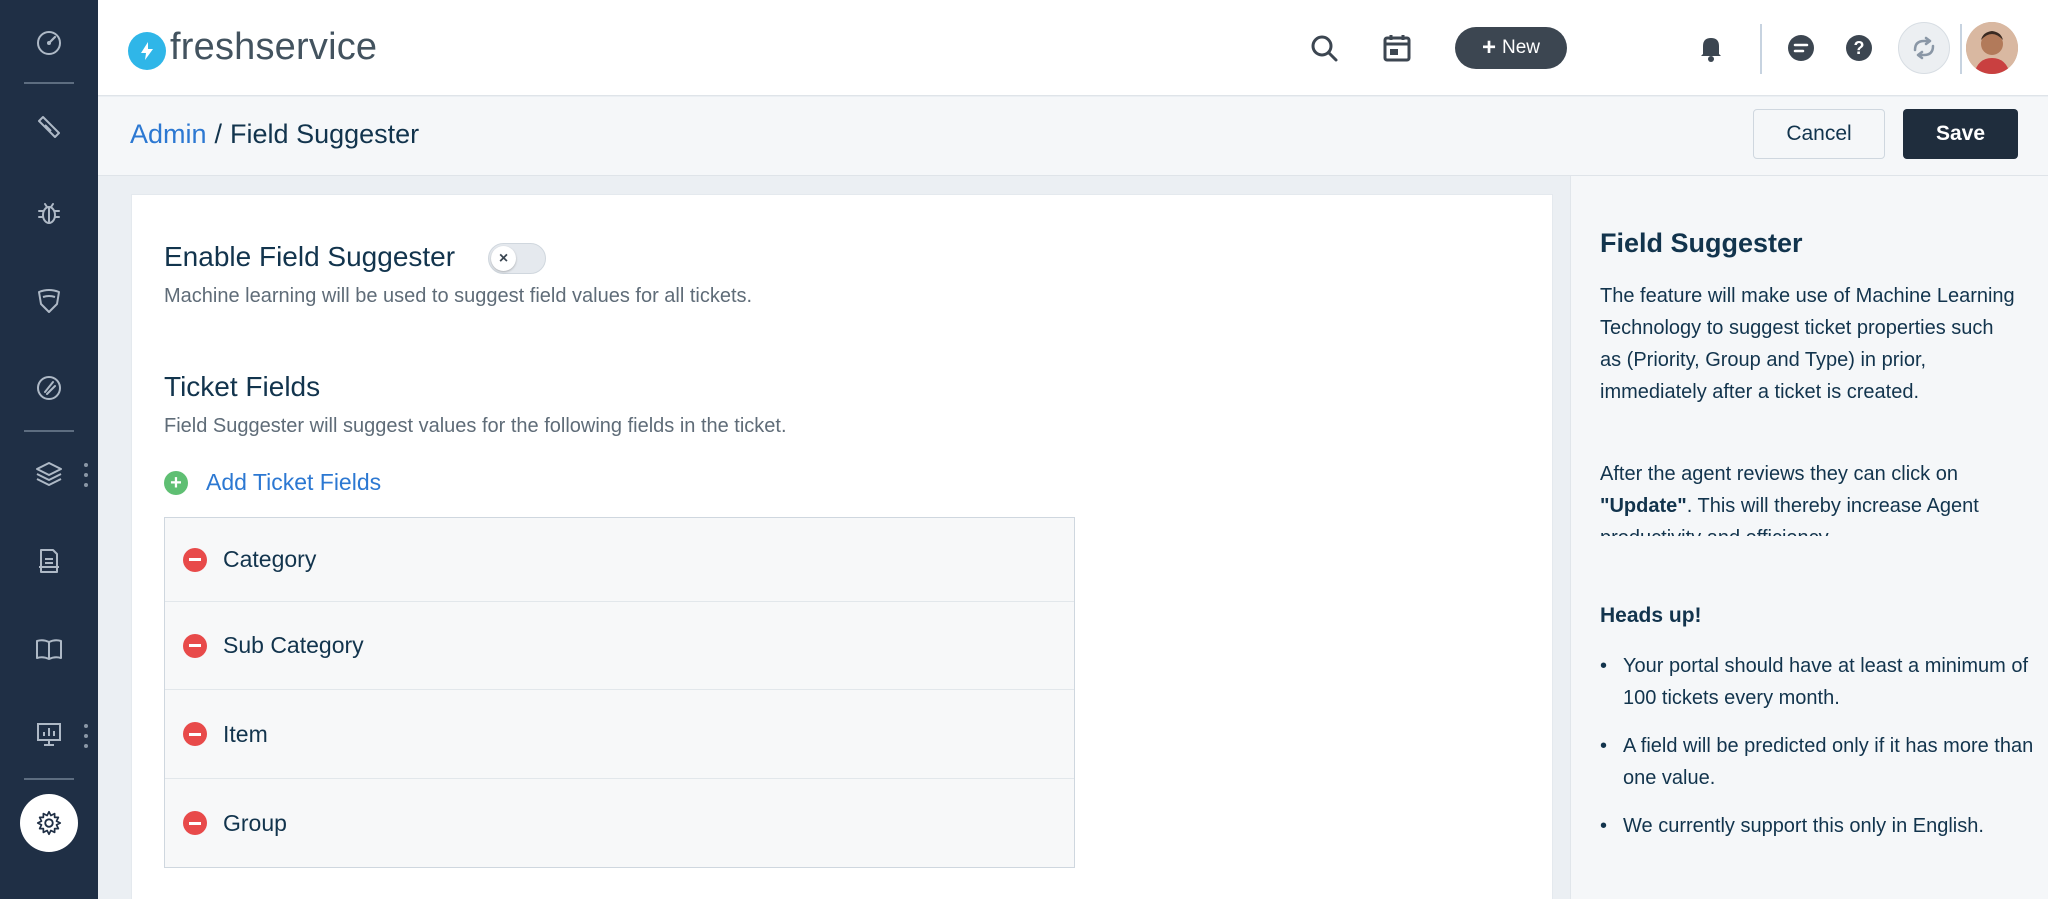  I want to click on search-button, so click(1324, 48).